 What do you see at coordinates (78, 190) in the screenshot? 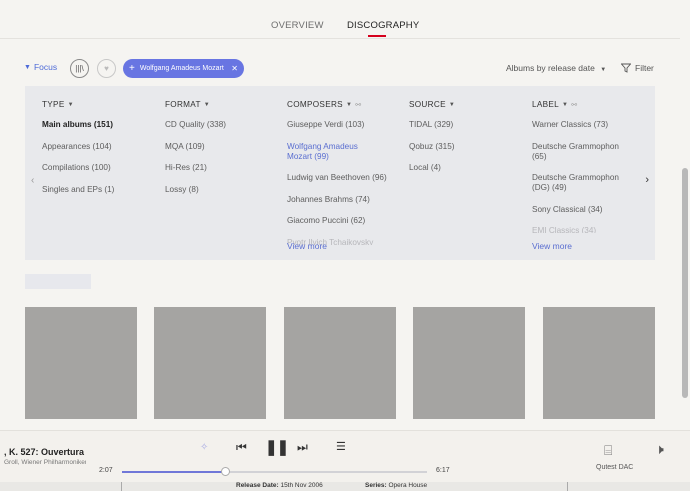
I see `filter-item: Singles and EPs (1)` at bounding box center [78, 190].